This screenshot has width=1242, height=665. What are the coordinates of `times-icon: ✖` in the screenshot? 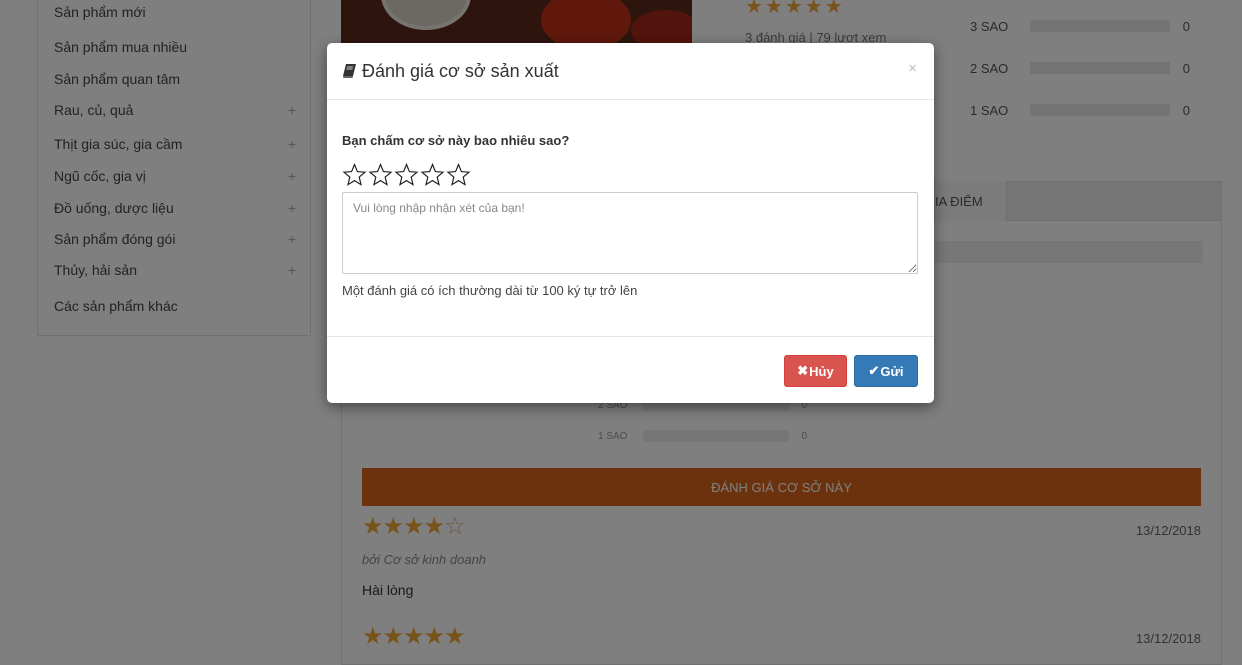 It's located at (803, 370).